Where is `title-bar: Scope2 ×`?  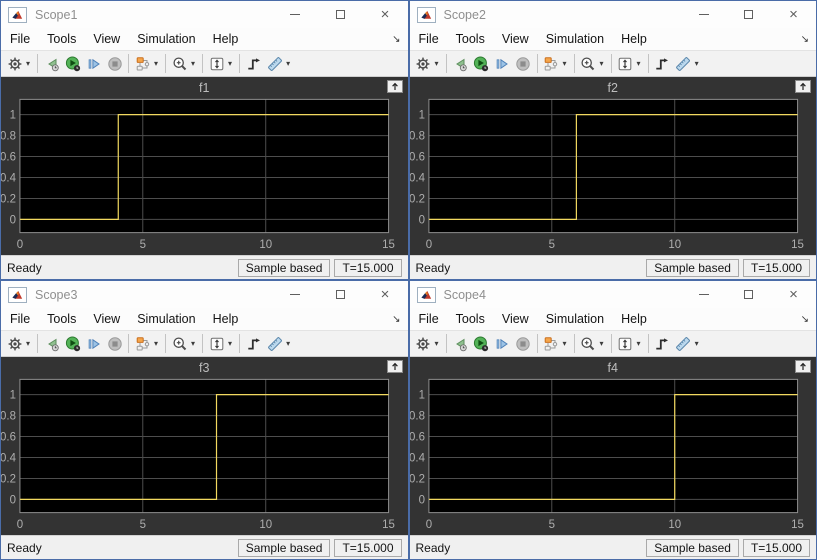 title-bar: Scope2 × is located at coordinates (612, 14).